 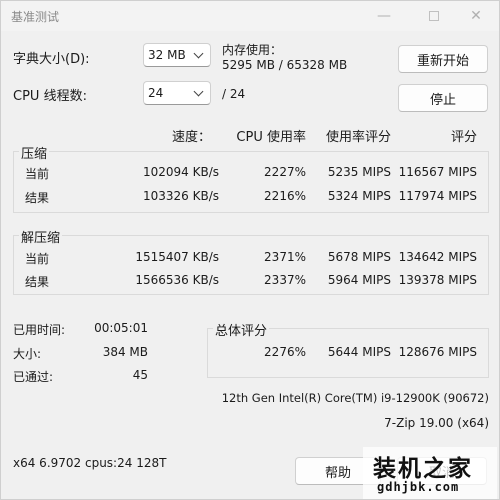 What do you see at coordinates (41, 236) in the screenshot?
I see `decompress-group-title: 解压缩` at bounding box center [41, 236].